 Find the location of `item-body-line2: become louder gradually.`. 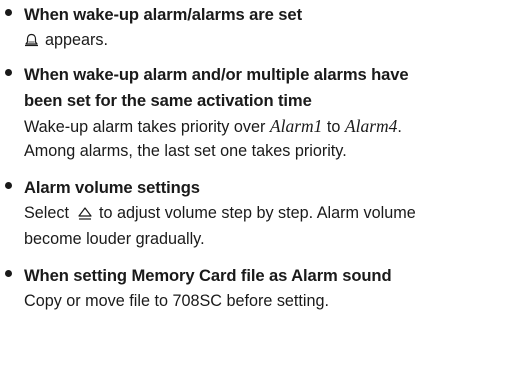

item-body-line2: become louder gradually. is located at coordinates (114, 239).